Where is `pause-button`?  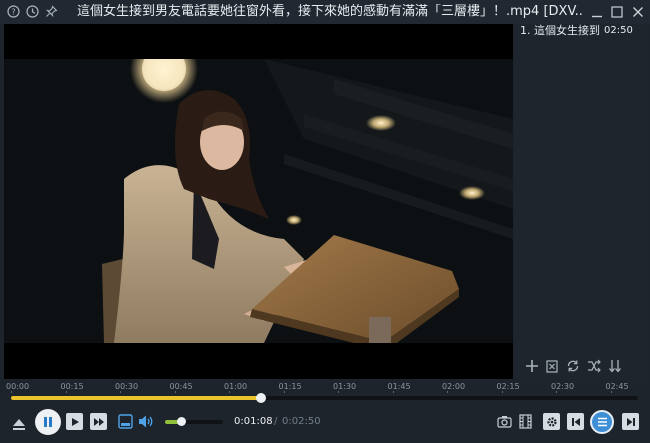
pause-button is located at coordinates (48, 422).